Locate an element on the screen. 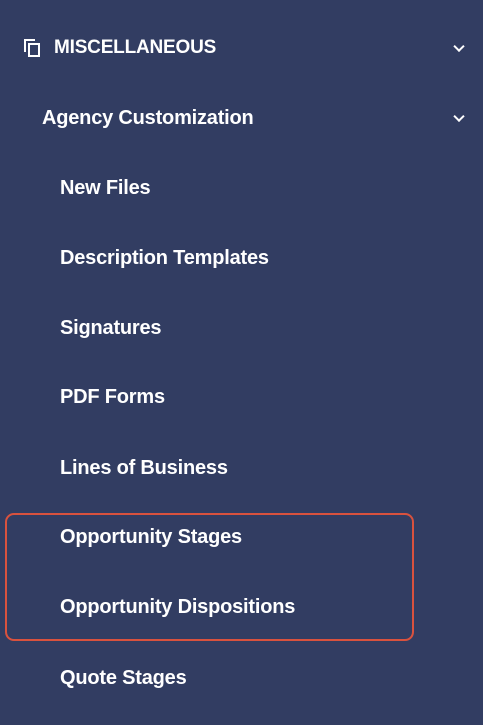 This screenshot has width=483, height=725. menu-item-label: Quote Stages is located at coordinates (123, 677).